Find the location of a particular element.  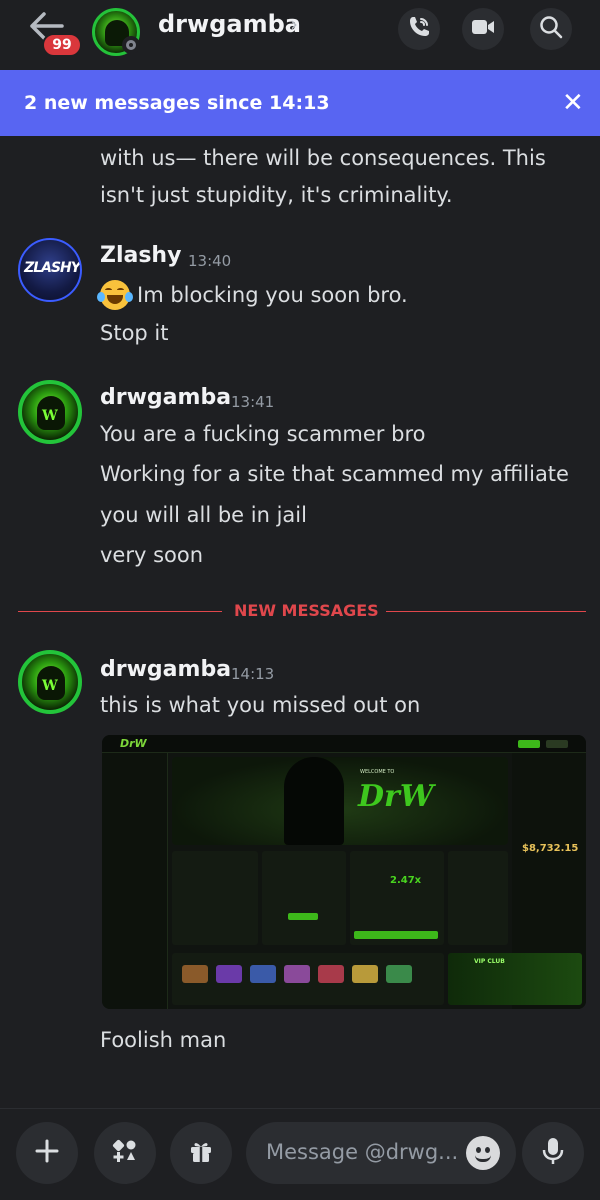

video-camera-icon is located at coordinates (483, 29).